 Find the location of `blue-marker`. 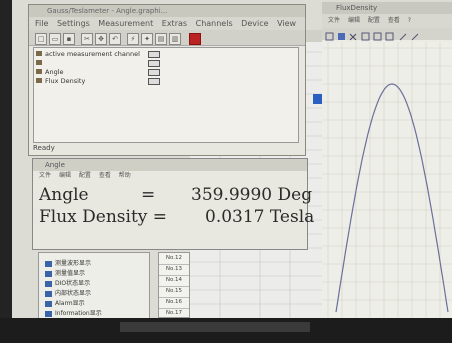

blue-marker is located at coordinates (317, 99).